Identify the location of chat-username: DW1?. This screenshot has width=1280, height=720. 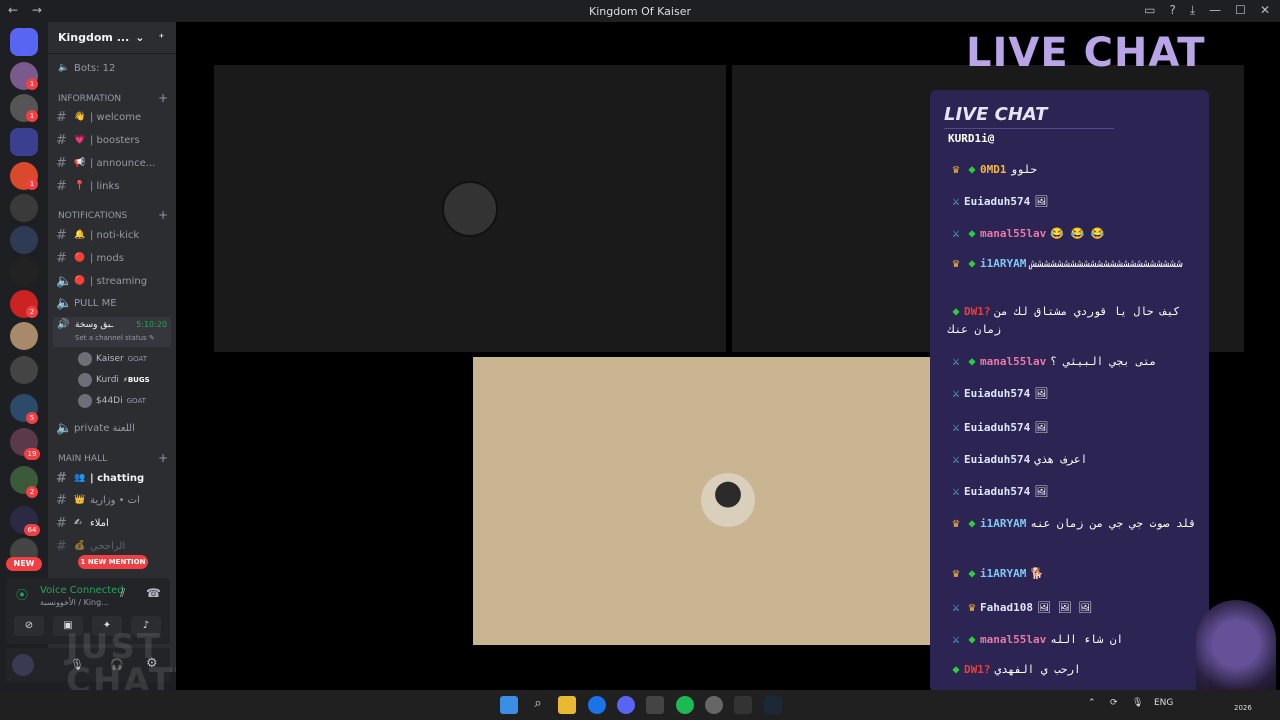
(977, 669).